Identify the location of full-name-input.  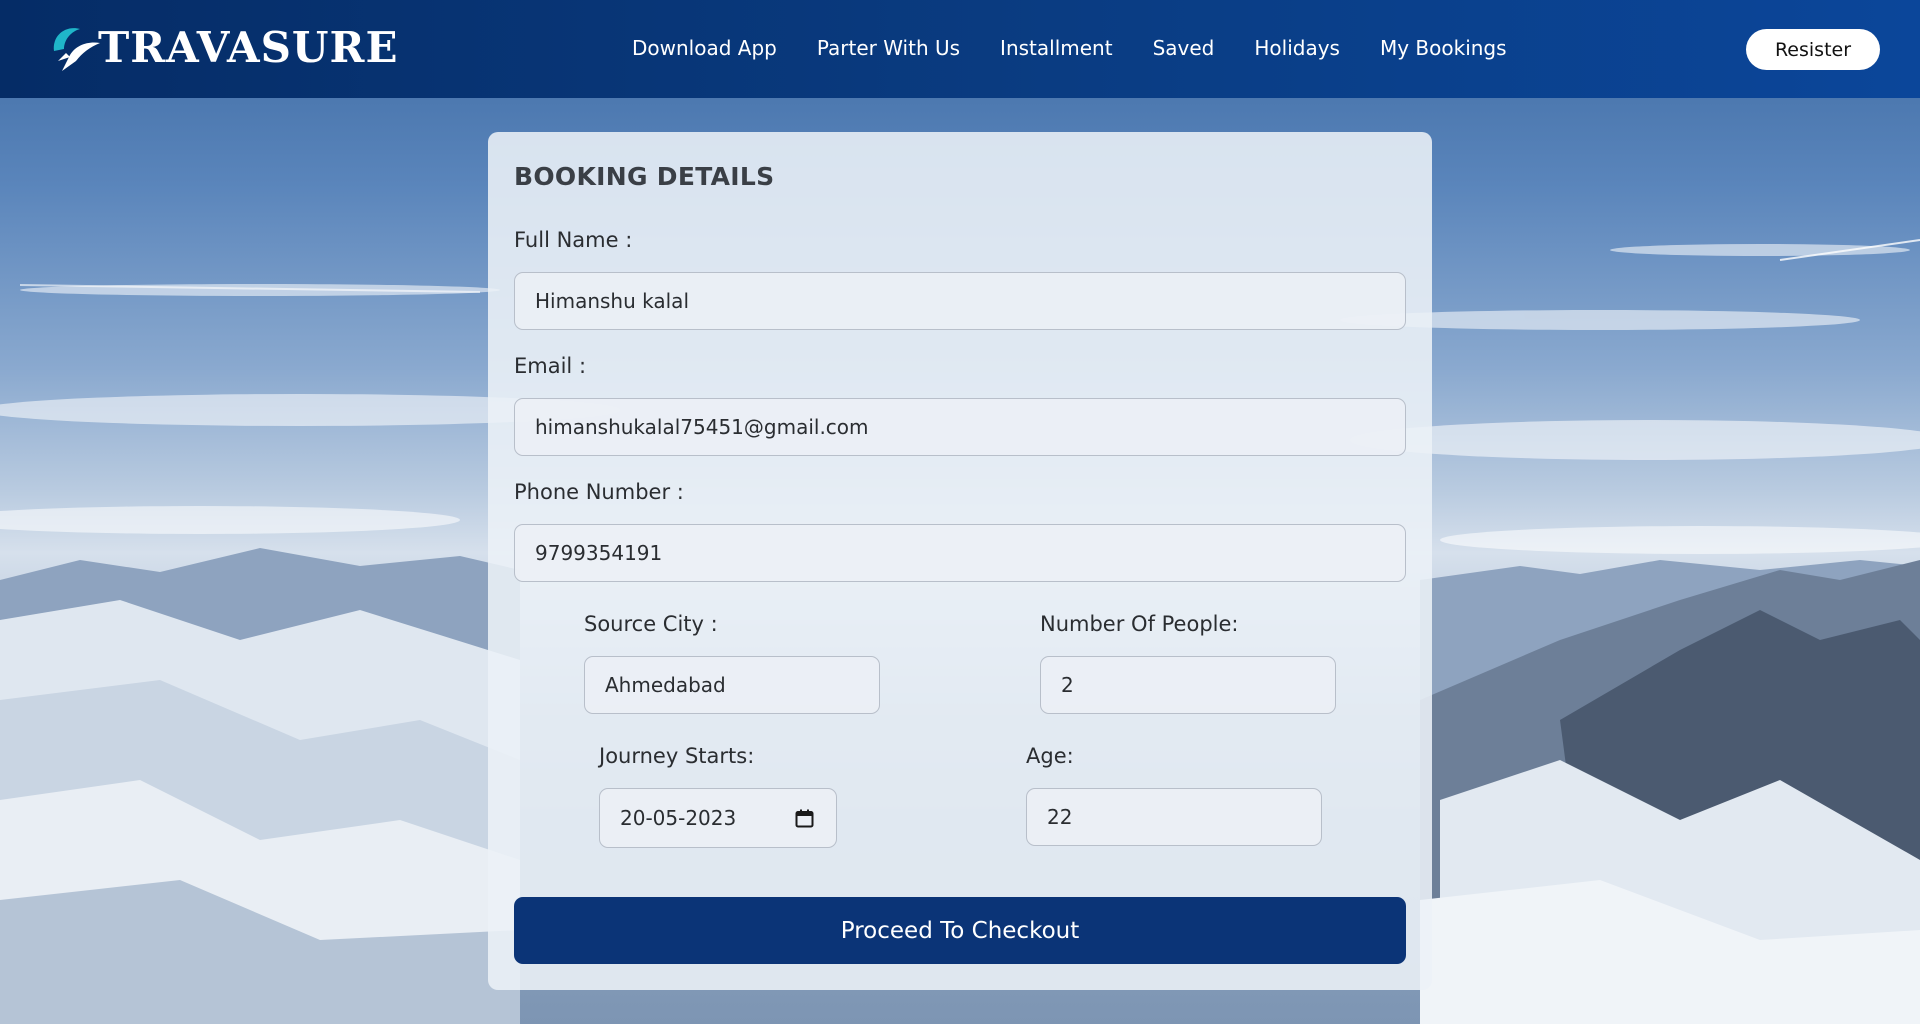
(960, 301).